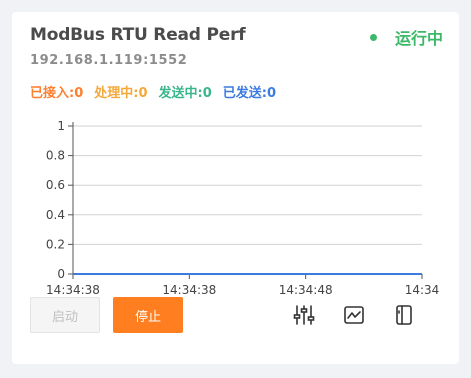 Image resolution: width=471 pixels, height=378 pixels. Describe the element at coordinates (148, 315) in the screenshot. I see `stop-button: 停止` at that location.